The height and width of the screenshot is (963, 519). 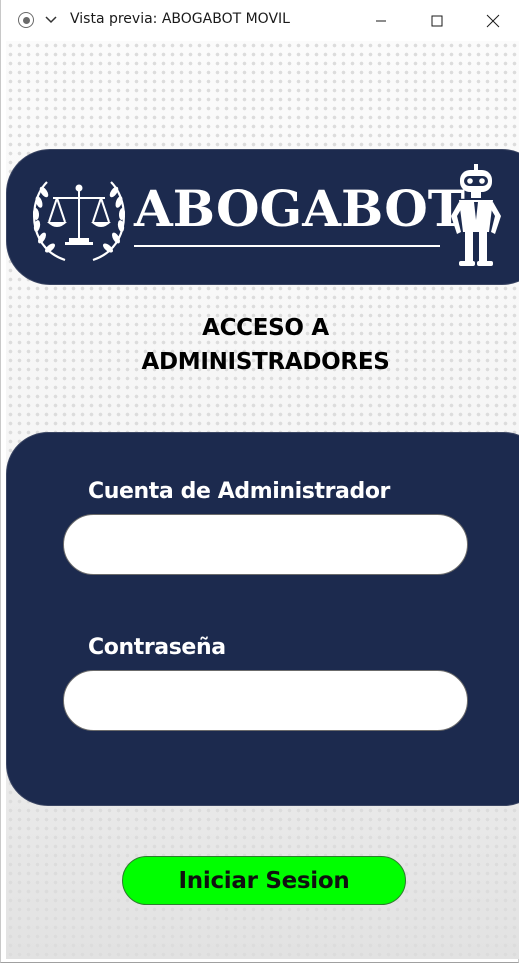 I want to click on login-button: Iniciar Sesion, so click(x=264, y=880).